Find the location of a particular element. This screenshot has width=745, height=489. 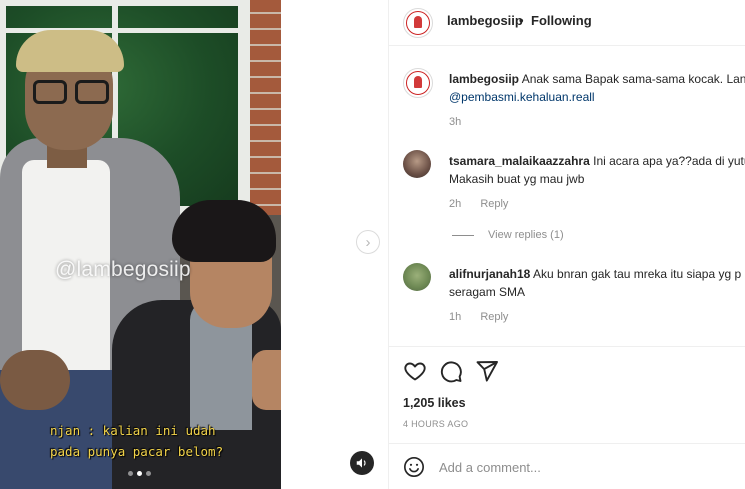

divider-line is located at coordinates (463, 235).